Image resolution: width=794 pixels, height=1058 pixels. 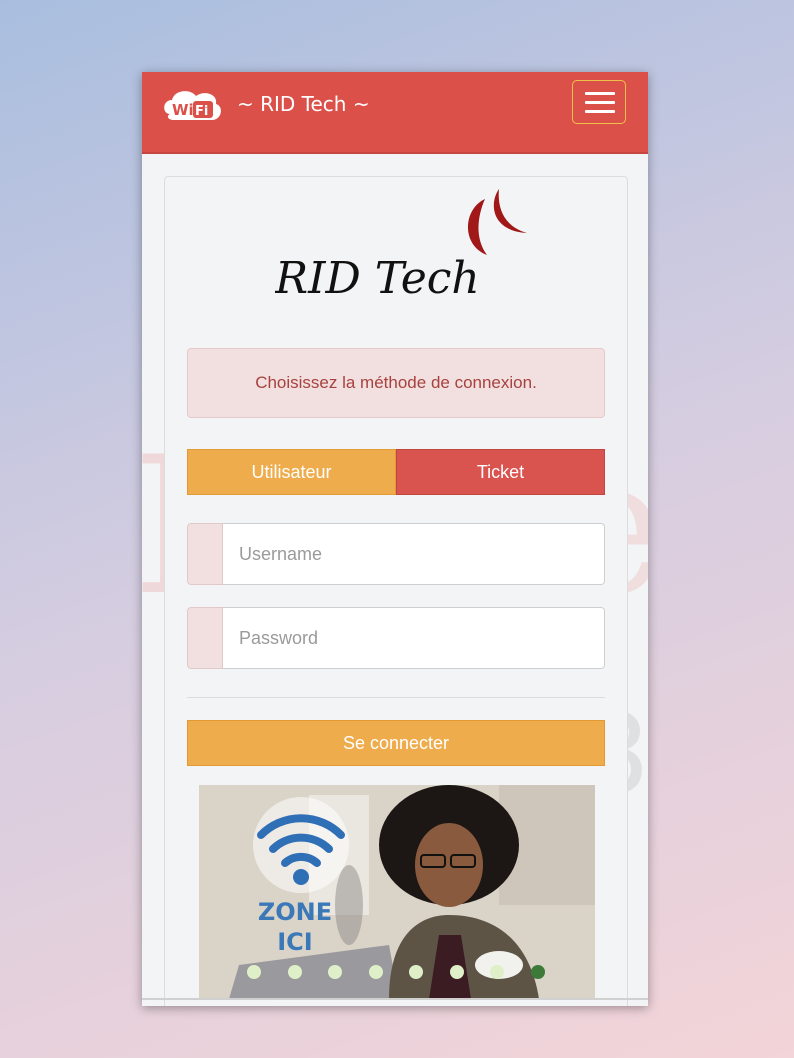 I want to click on alert-message: Choisissez la méthode de connexion., so click(x=396, y=383).